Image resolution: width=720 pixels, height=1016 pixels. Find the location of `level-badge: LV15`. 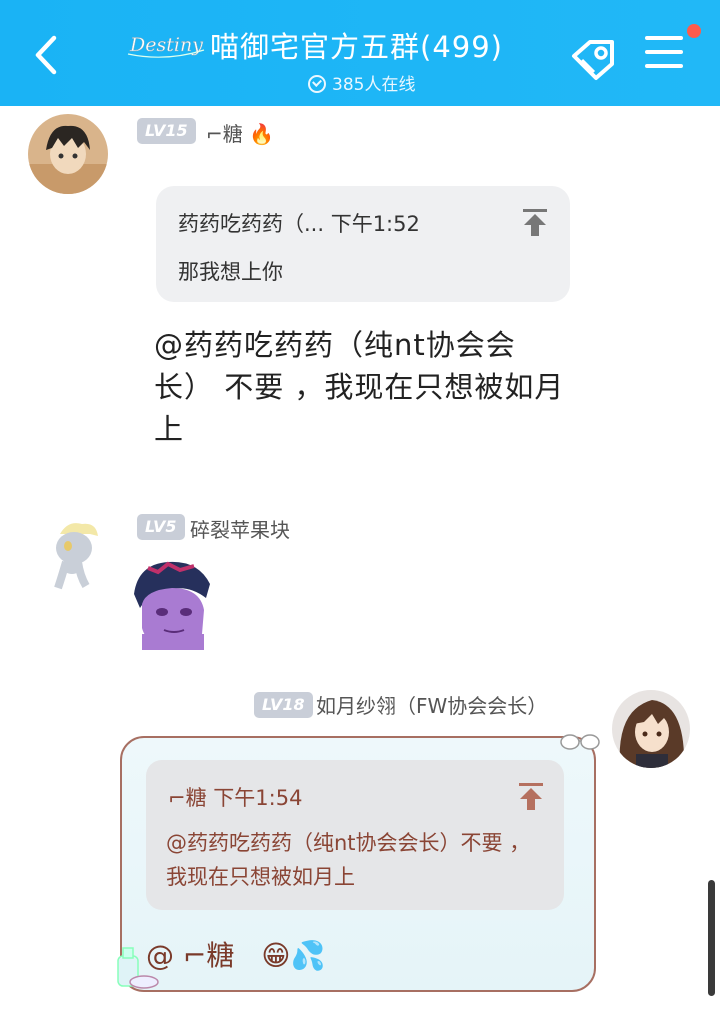

level-badge: LV15 is located at coordinates (166, 131).